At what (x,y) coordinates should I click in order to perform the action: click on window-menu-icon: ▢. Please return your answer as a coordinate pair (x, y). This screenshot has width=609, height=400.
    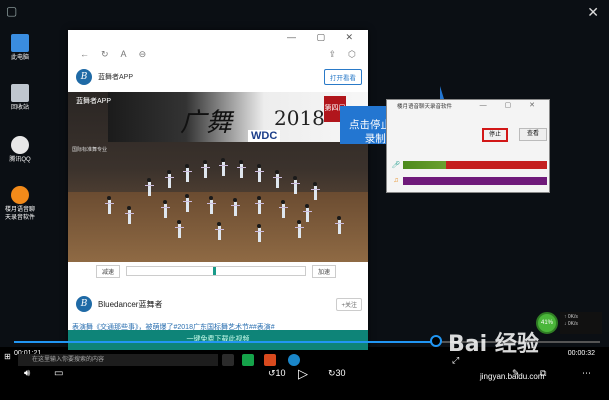
    Looking at the image, I should click on (14, 12).